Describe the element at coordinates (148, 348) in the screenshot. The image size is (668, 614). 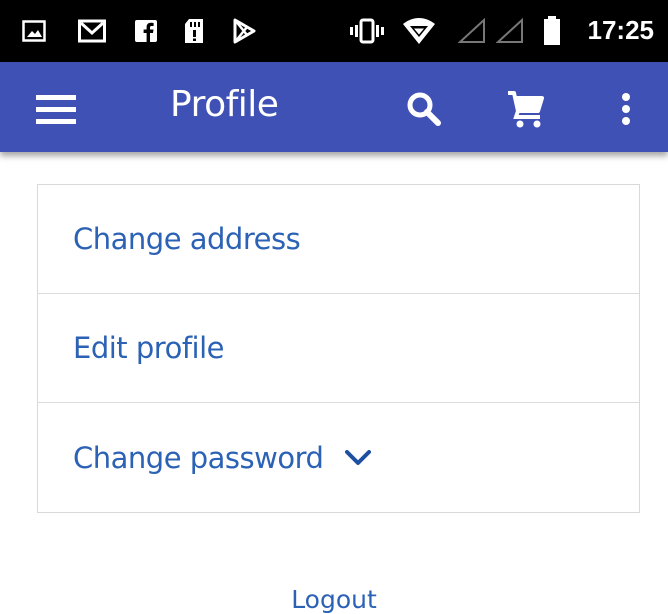
I see `edit-profile-label: Edit profile` at that location.